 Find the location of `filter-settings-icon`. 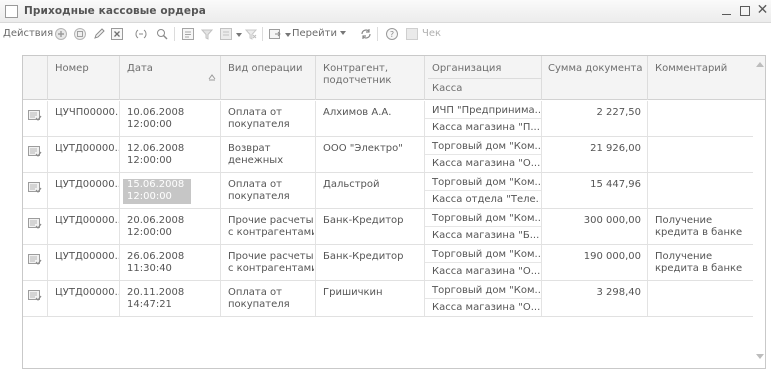

filter-settings-icon is located at coordinates (226, 34).